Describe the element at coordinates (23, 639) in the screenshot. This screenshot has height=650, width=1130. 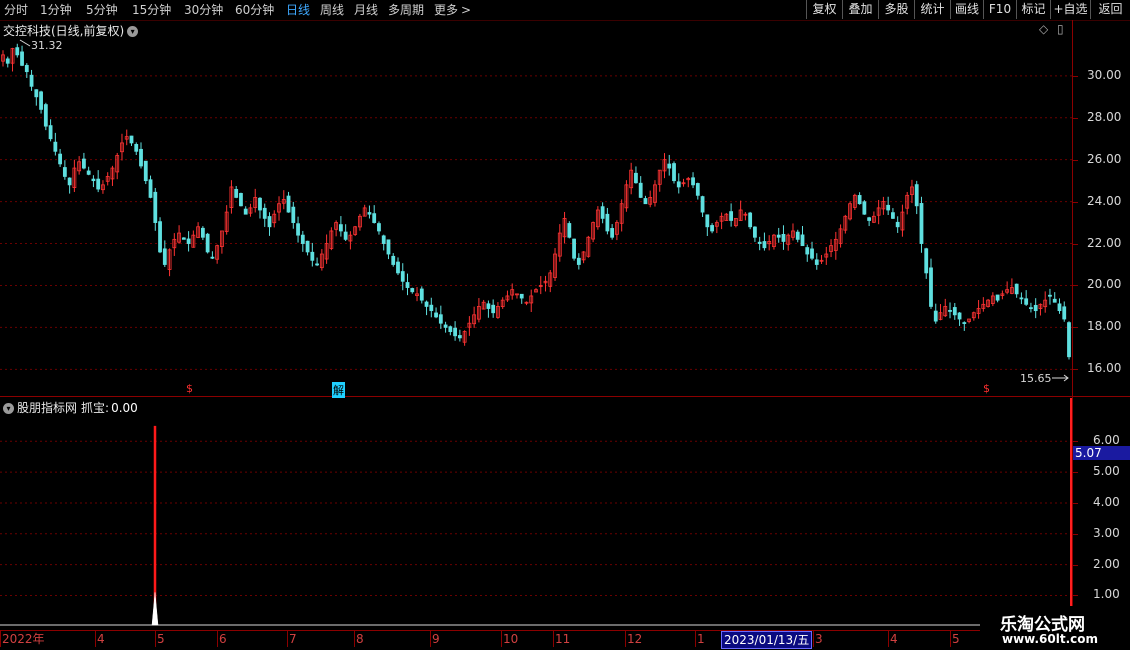
I see `month-label: 2022年` at that location.